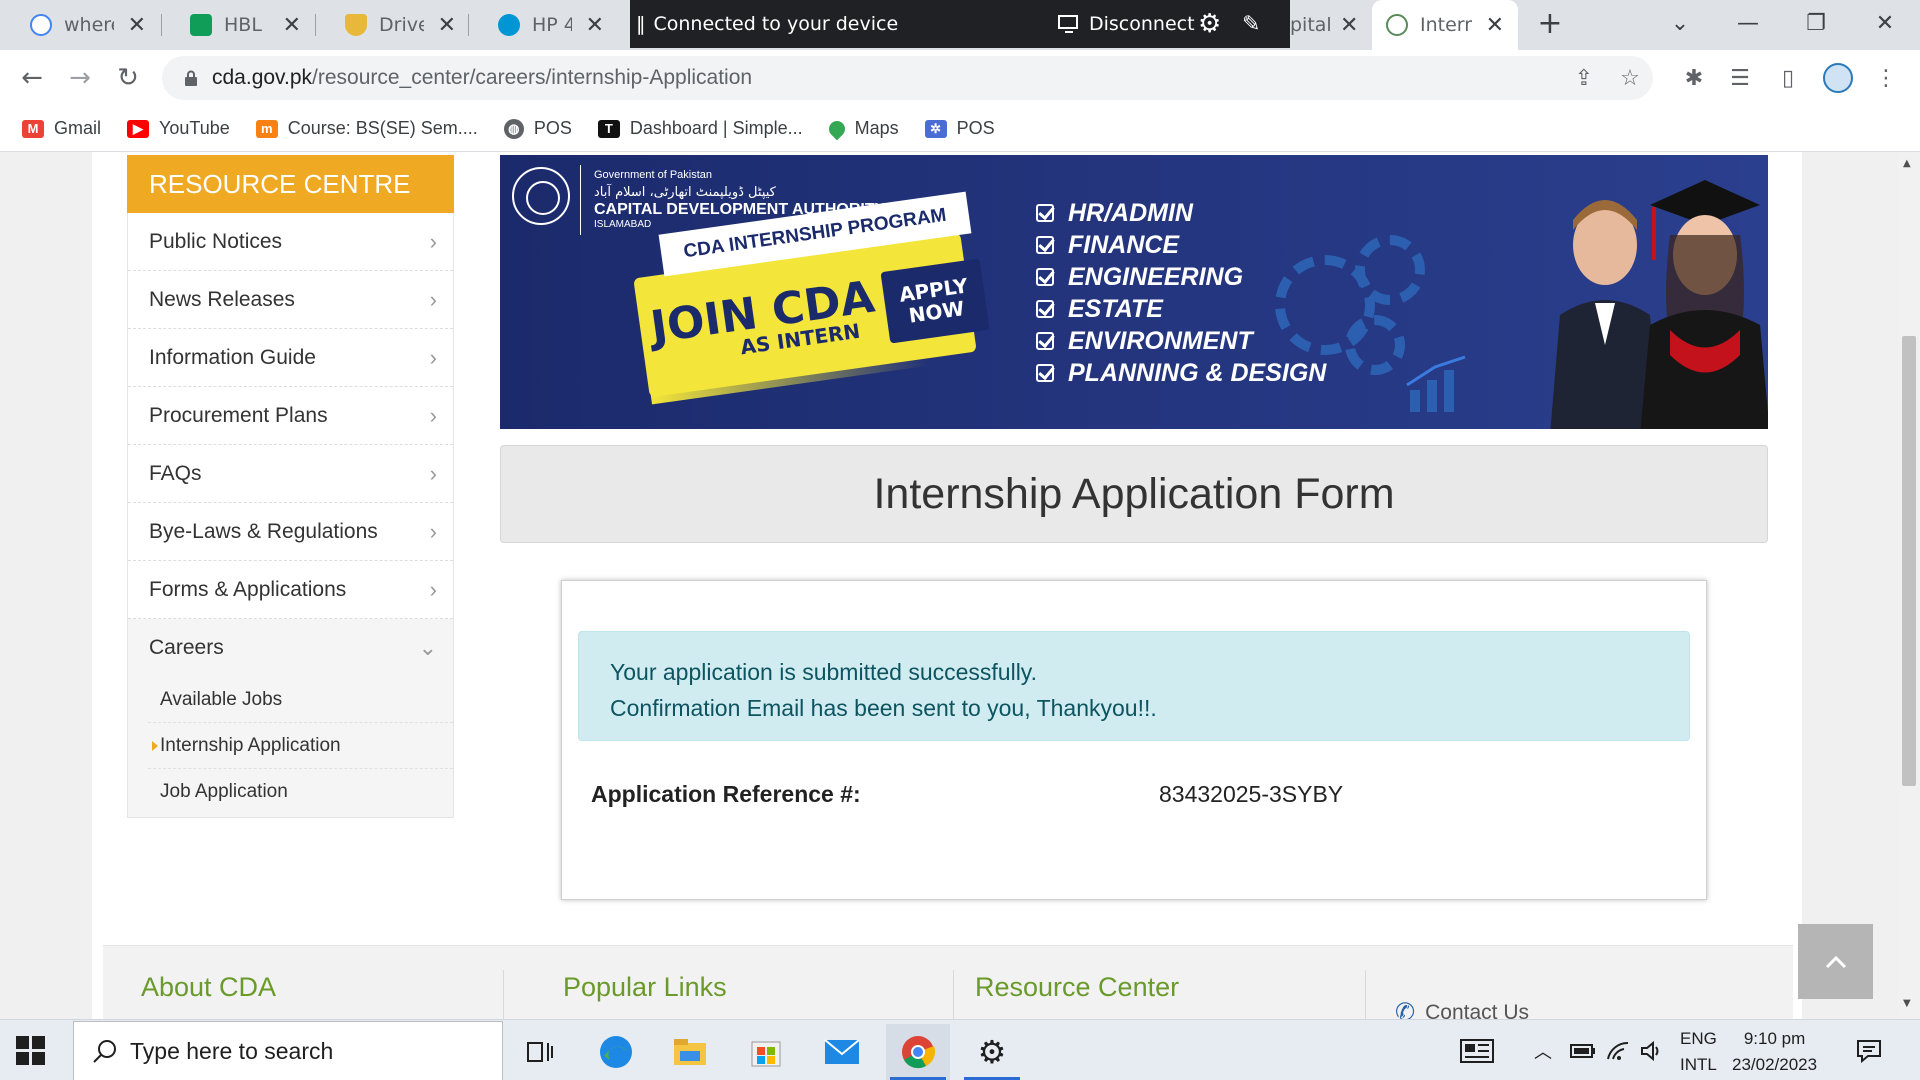 The height and width of the screenshot is (1080, 1920). I want to click on sidebar-item-label: Information Guide, so click(232, 357).